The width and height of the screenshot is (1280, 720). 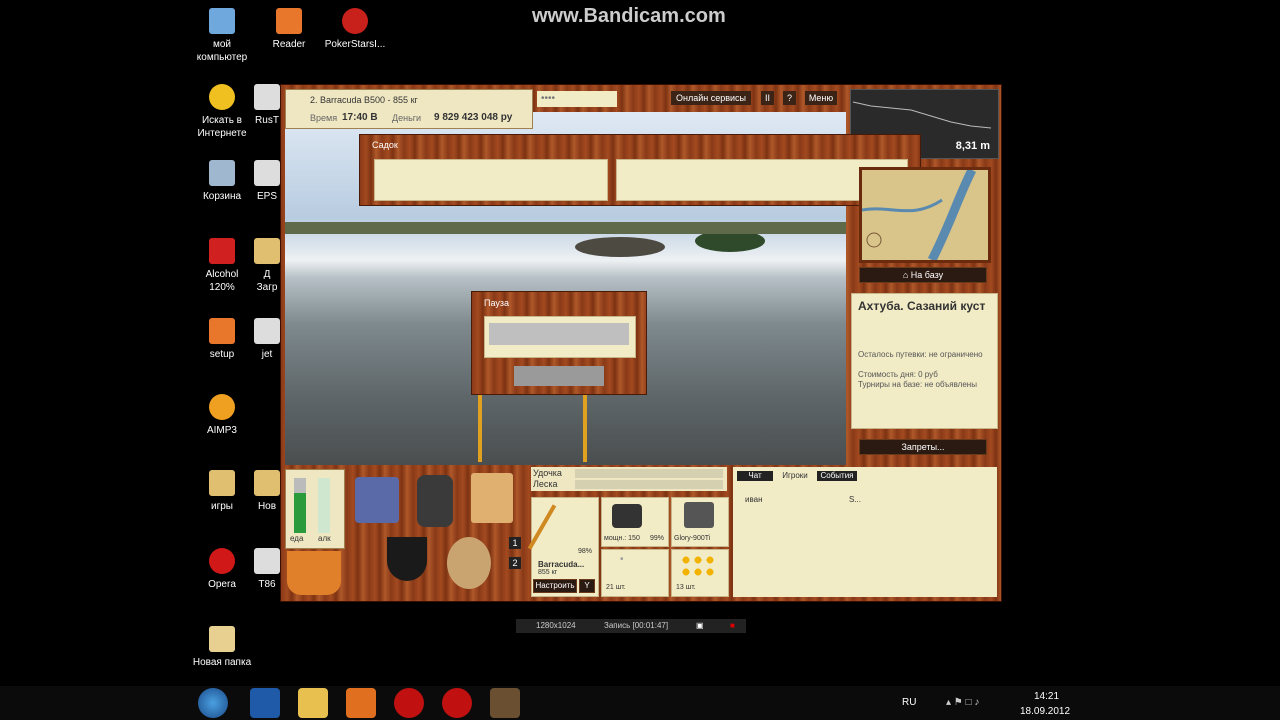 I want to click on online-services-button: Онлайн сервисы, so click(x=711, y=98).